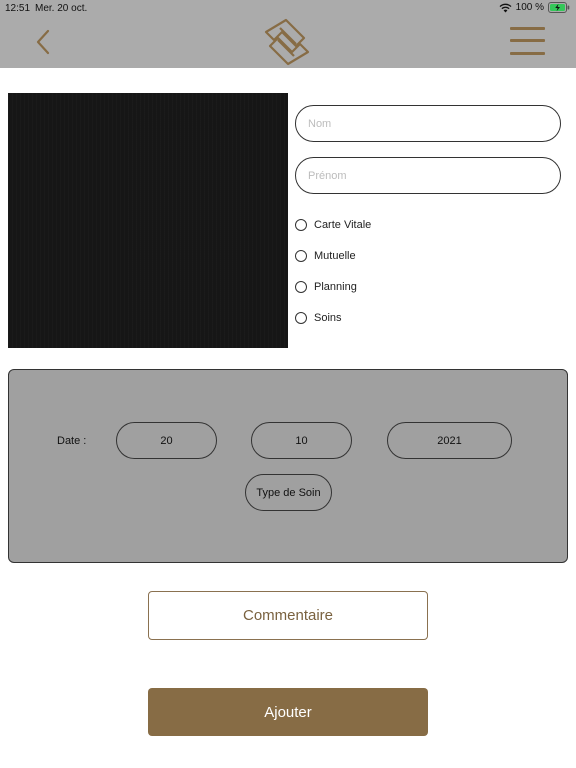 The width and height of the screenshot is (576, 768). I want to click on date-label: Date :, so click(72, 441).